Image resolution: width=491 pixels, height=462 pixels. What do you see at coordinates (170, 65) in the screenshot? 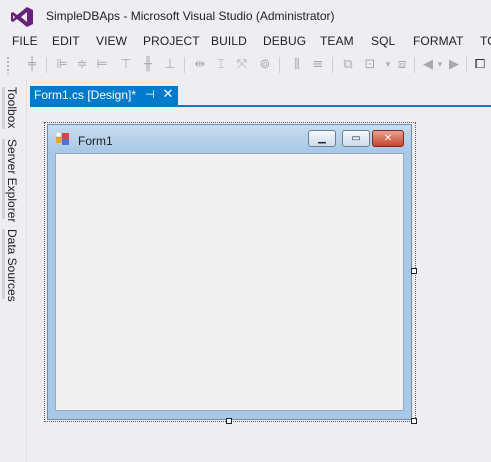
I see `align-bottoms-icon: ⊥` at bounding box center [170, 65].